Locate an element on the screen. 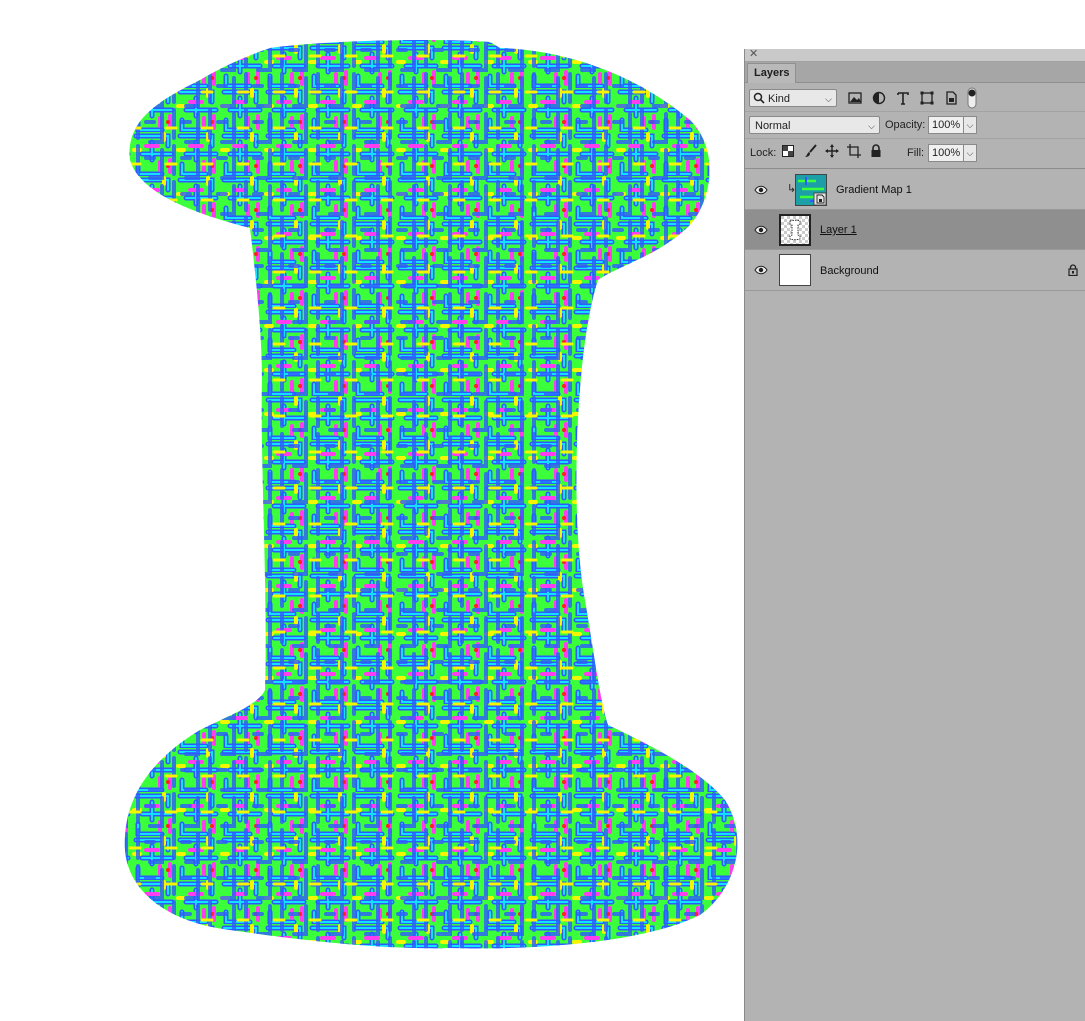  lock-label: Lock: is located at coordinates (763, 153).